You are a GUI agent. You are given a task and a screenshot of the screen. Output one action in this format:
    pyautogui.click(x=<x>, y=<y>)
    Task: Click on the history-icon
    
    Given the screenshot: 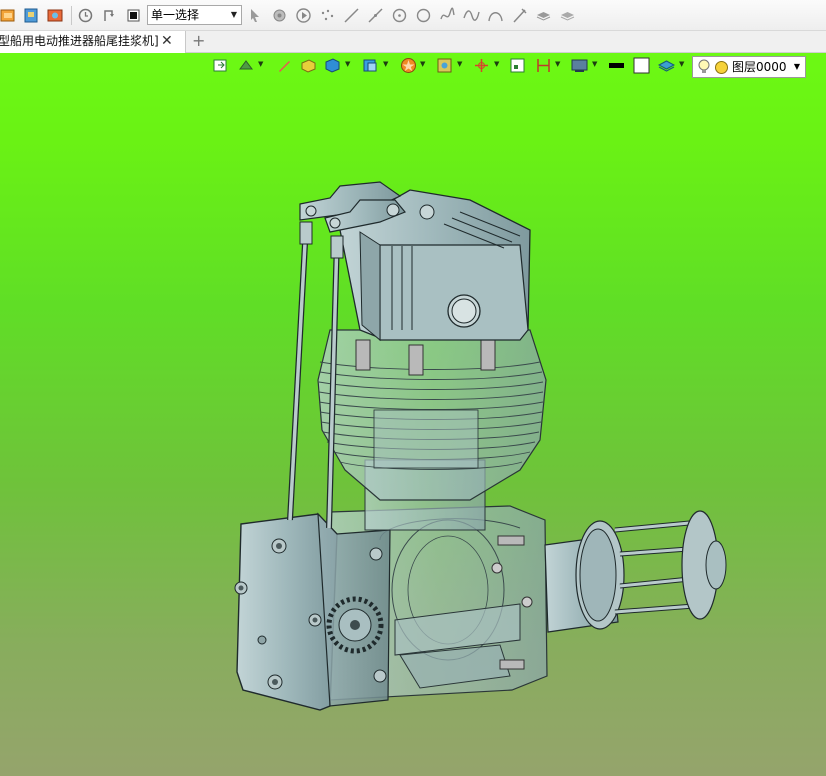 What is the action you would take?
    pyautogui.click(x=85, y=15)
    